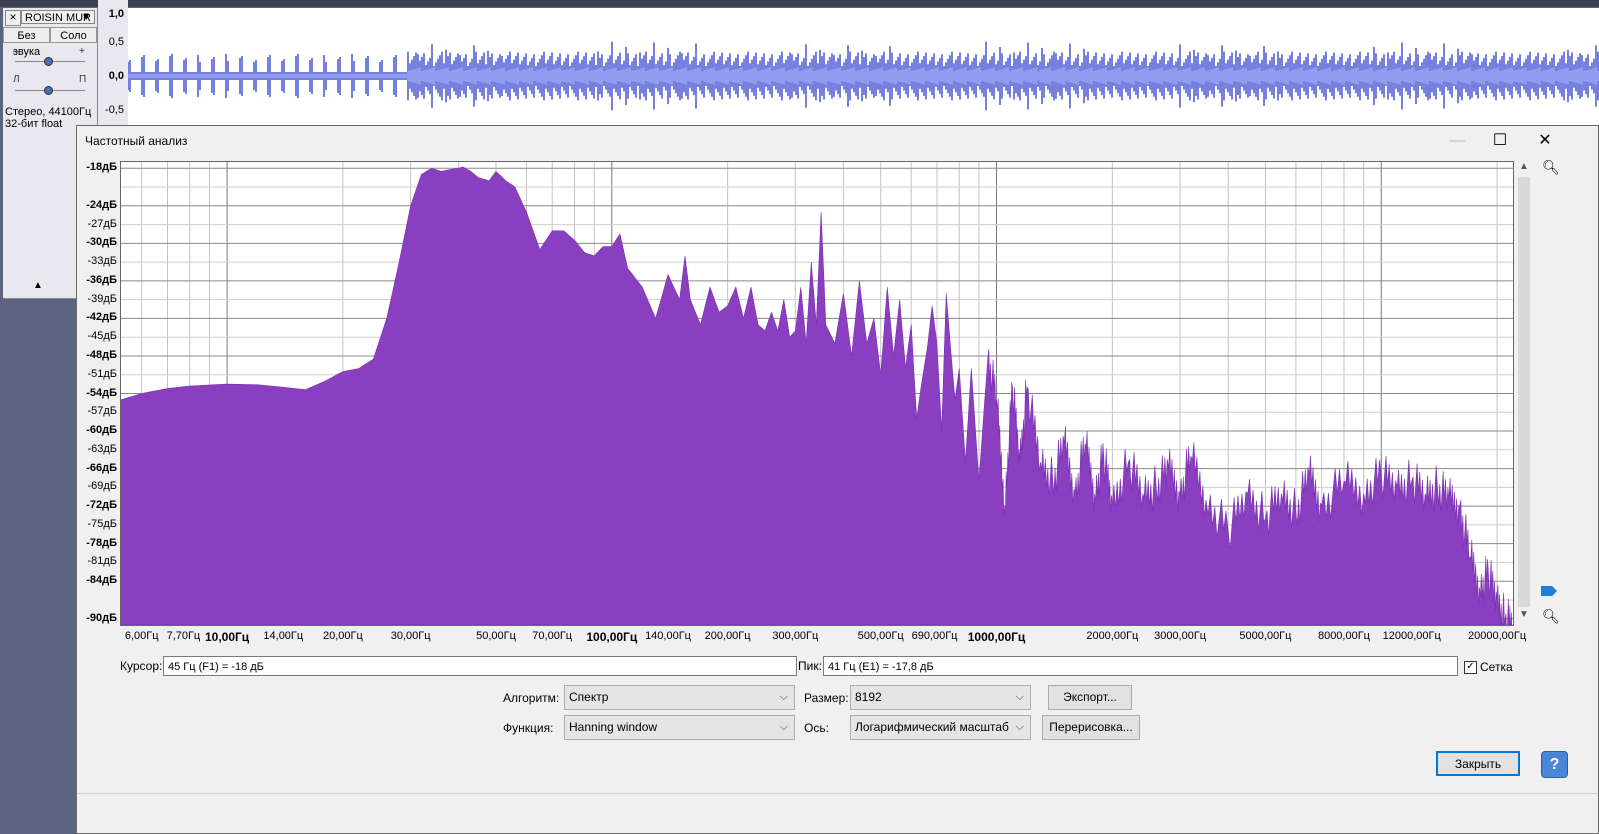 The height and width of the screenshot is (834, 1599). Describe the element at coordinates (102, 486) in the screenshot. I see `y-tick-label: -69дБ` at that location.